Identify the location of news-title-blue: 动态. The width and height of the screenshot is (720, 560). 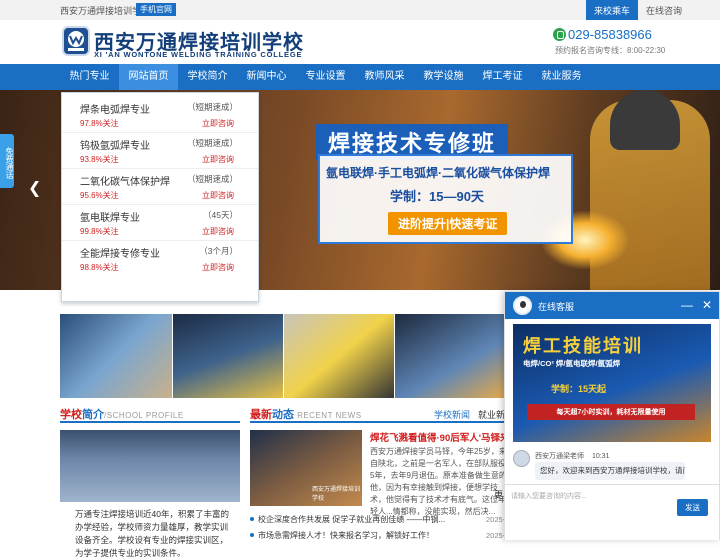
(283, 415).